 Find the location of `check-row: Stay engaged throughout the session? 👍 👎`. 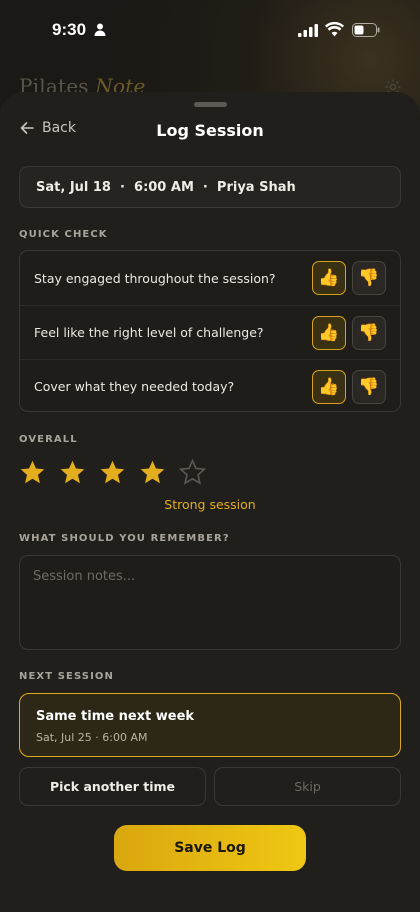

check-row: Stay engaged throughout the session? 👍 👎 is located at coordinates (210, 278).